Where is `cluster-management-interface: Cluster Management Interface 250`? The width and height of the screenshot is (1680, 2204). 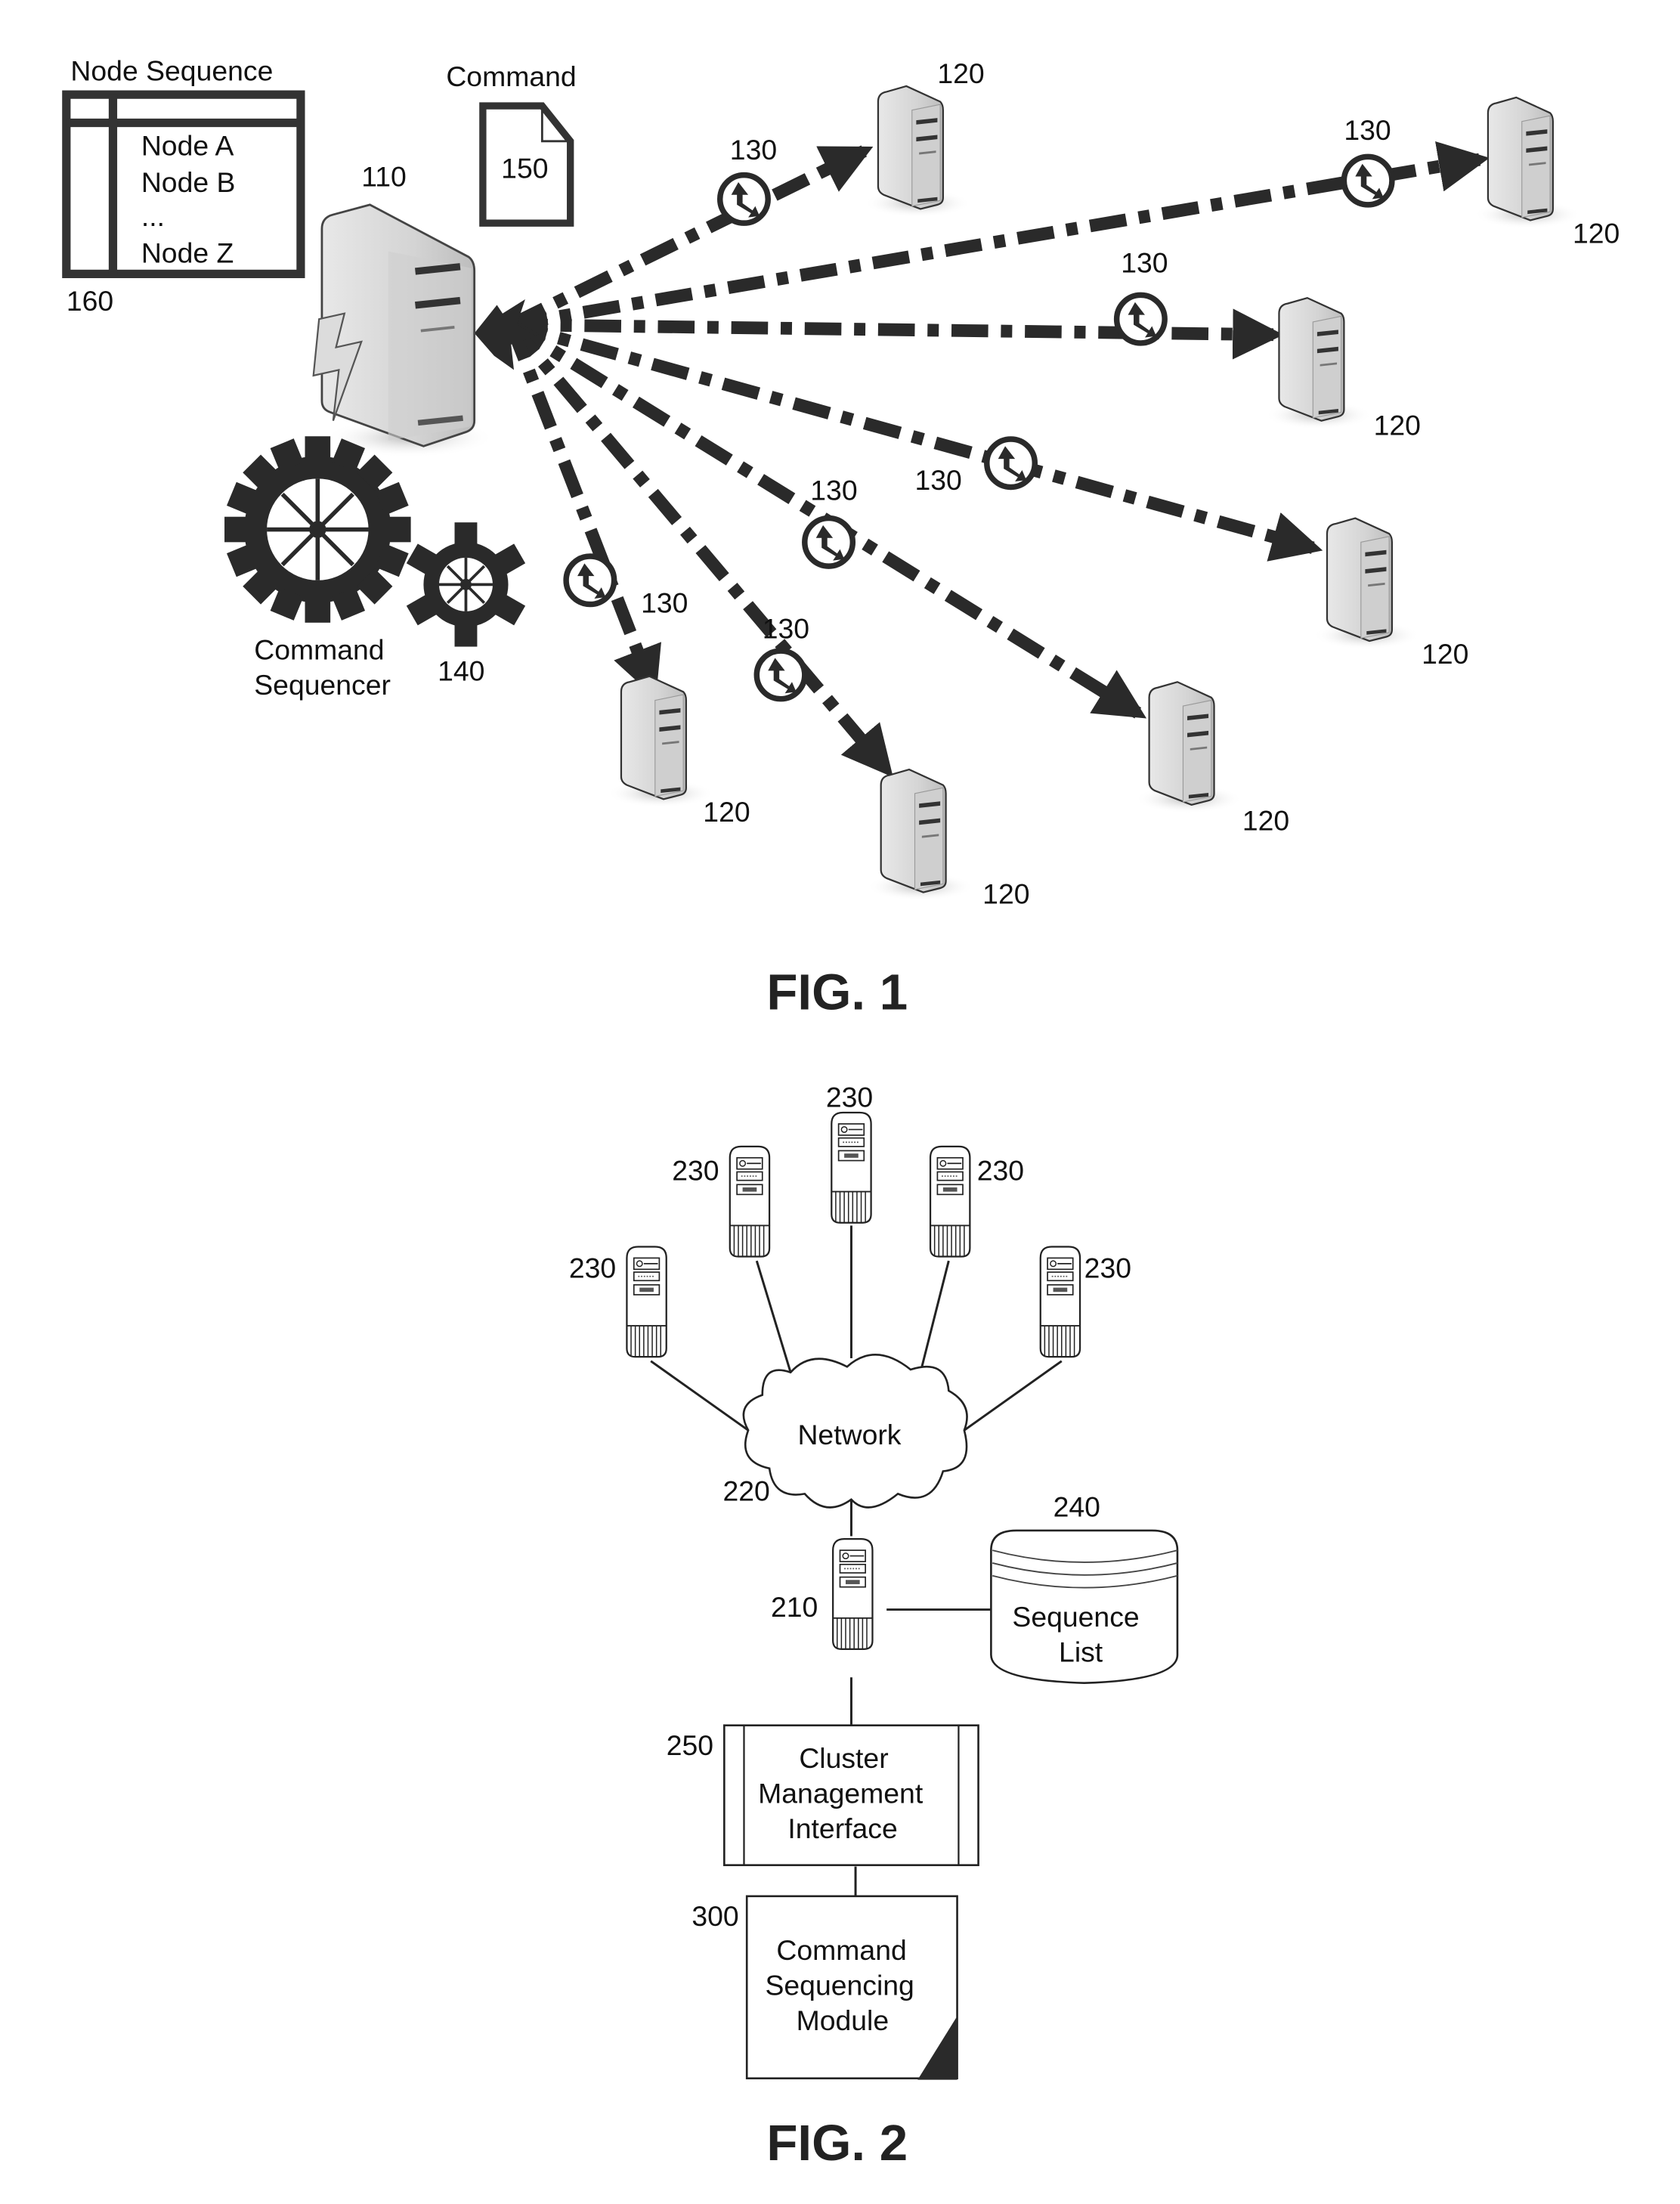
cluster-management-interface: Cluster Management Interface 250 is located at coordinates (823, 1795).